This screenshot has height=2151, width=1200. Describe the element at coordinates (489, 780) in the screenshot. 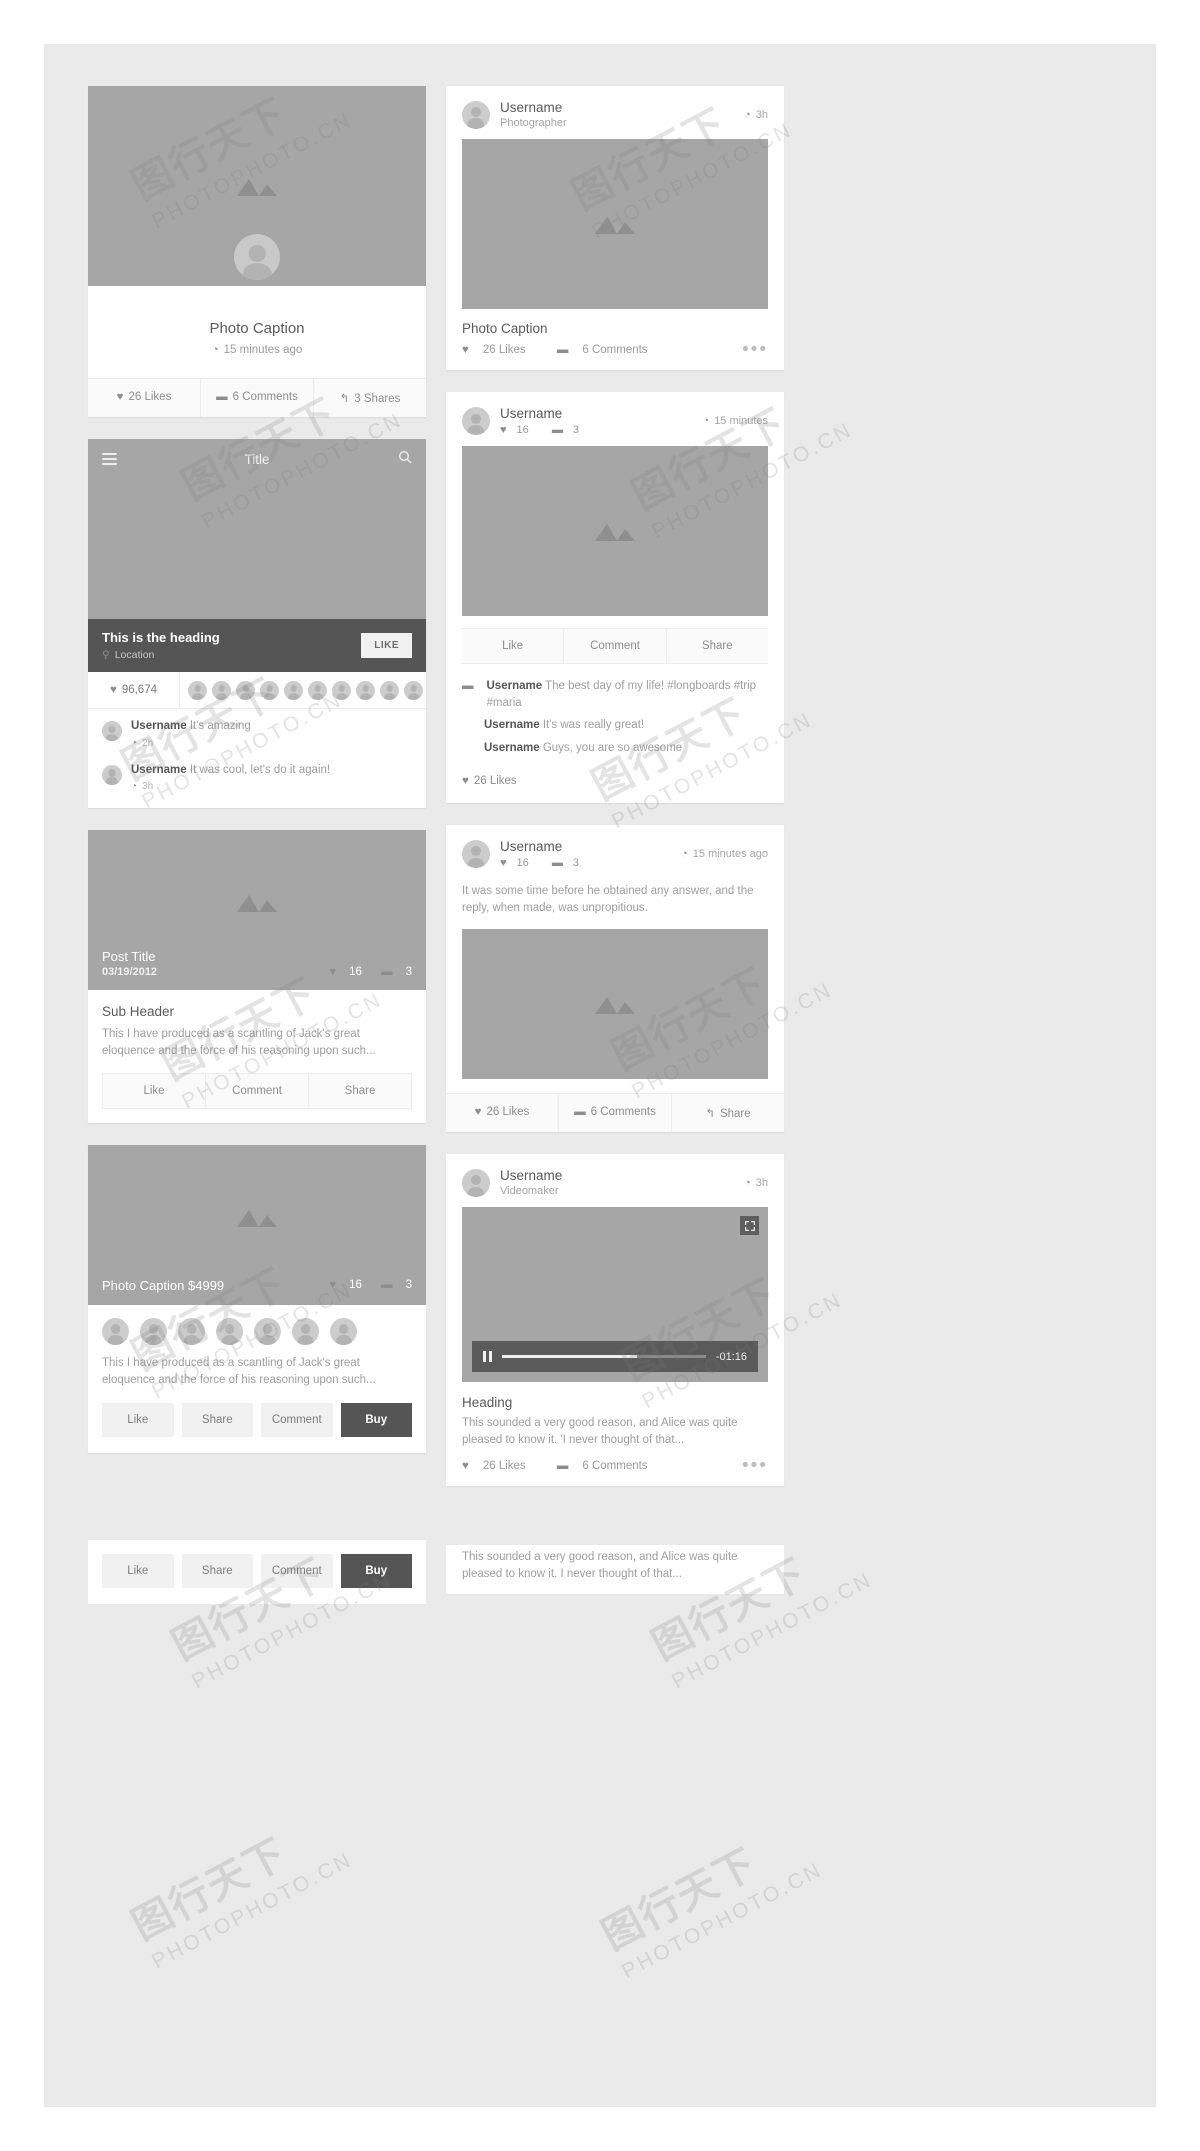

I see `likes-summary: ♥ 26 Likes` at that location.